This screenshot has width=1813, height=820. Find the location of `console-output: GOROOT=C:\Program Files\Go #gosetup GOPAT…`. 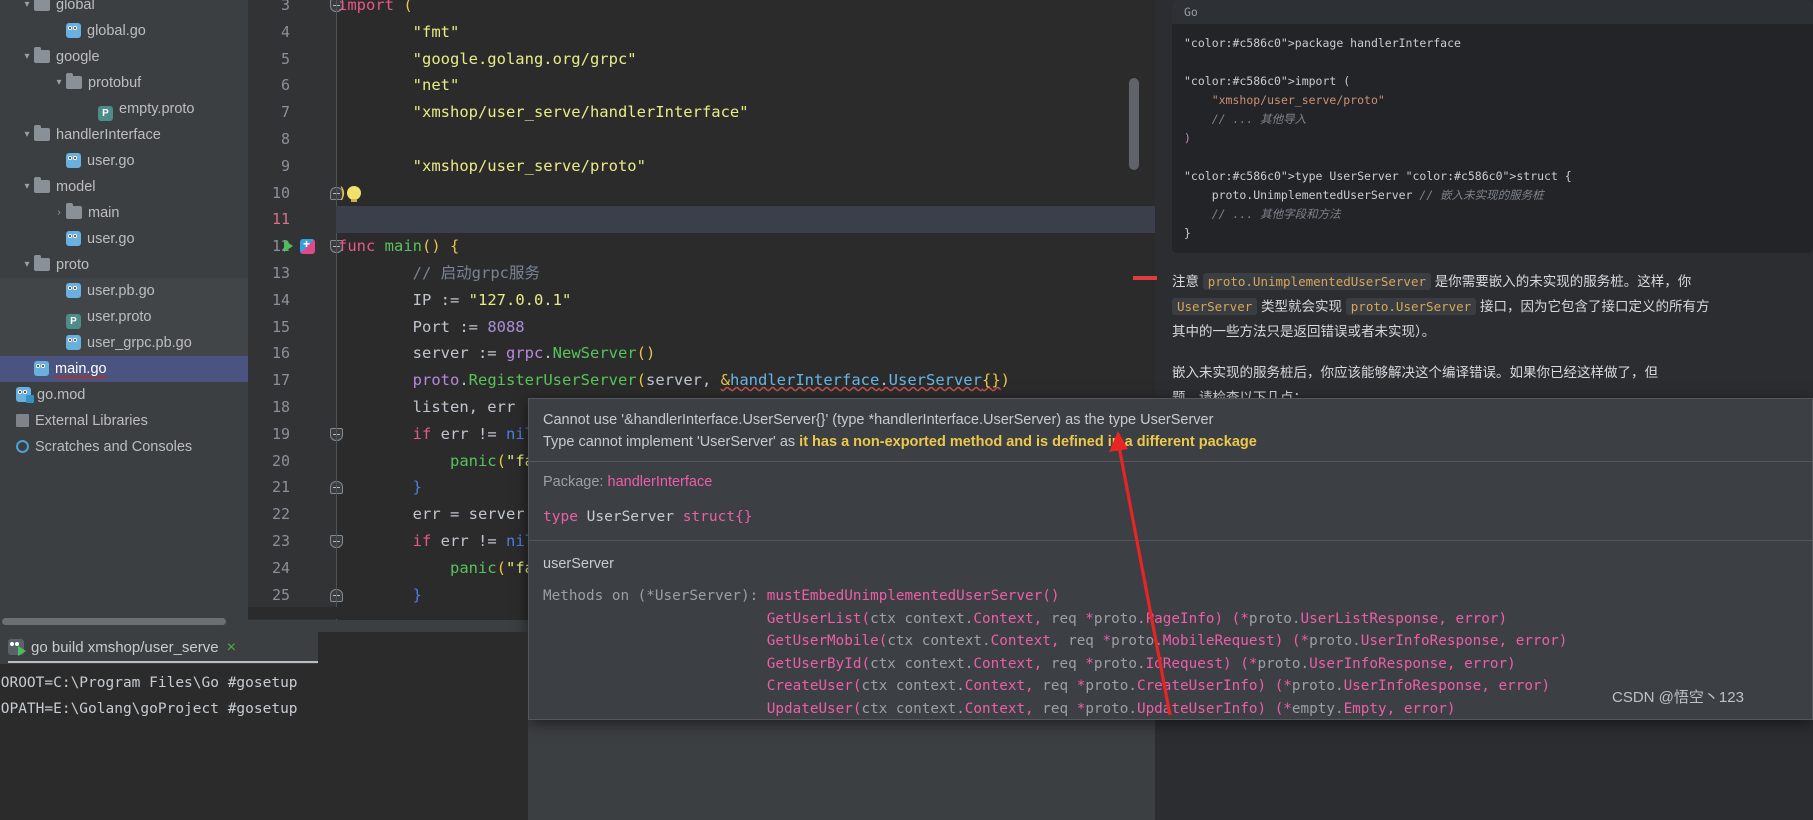

console-output: GOROOT=C:\Program Files\Go #gosetup GOPAT… is located at coordinates (260, 742).